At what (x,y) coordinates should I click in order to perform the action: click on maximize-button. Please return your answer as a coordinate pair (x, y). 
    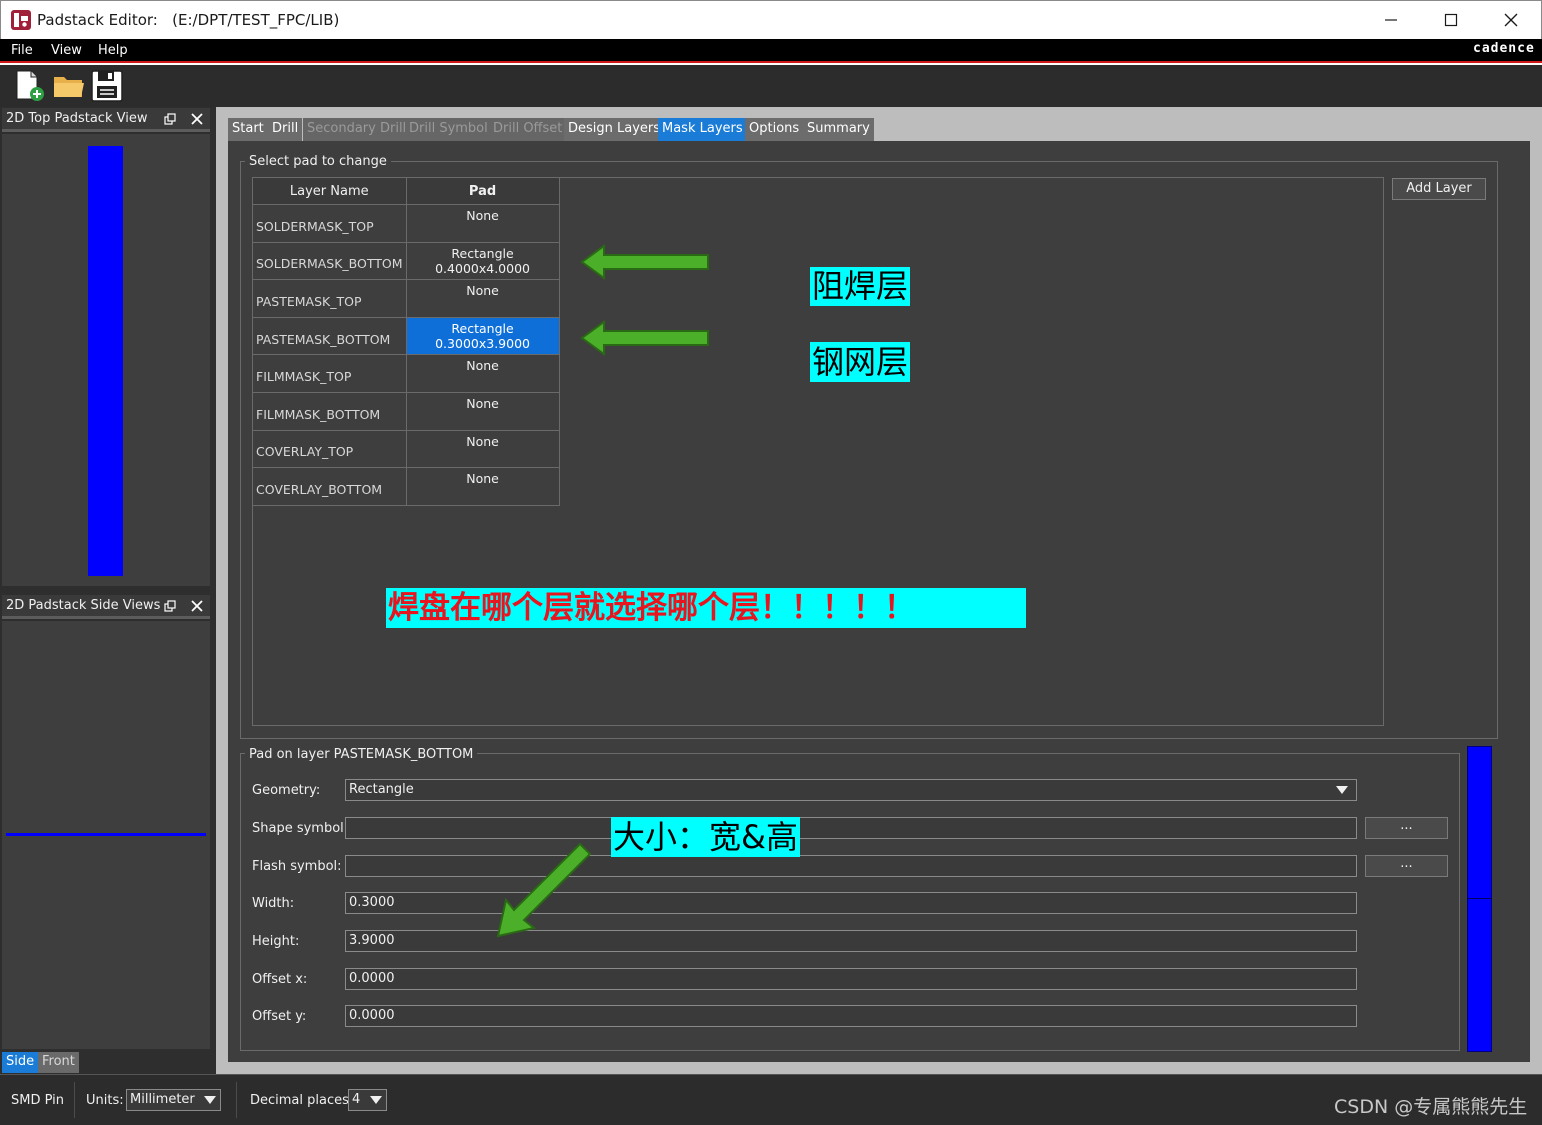
    Looking at the image, I should click on (1451, 20).